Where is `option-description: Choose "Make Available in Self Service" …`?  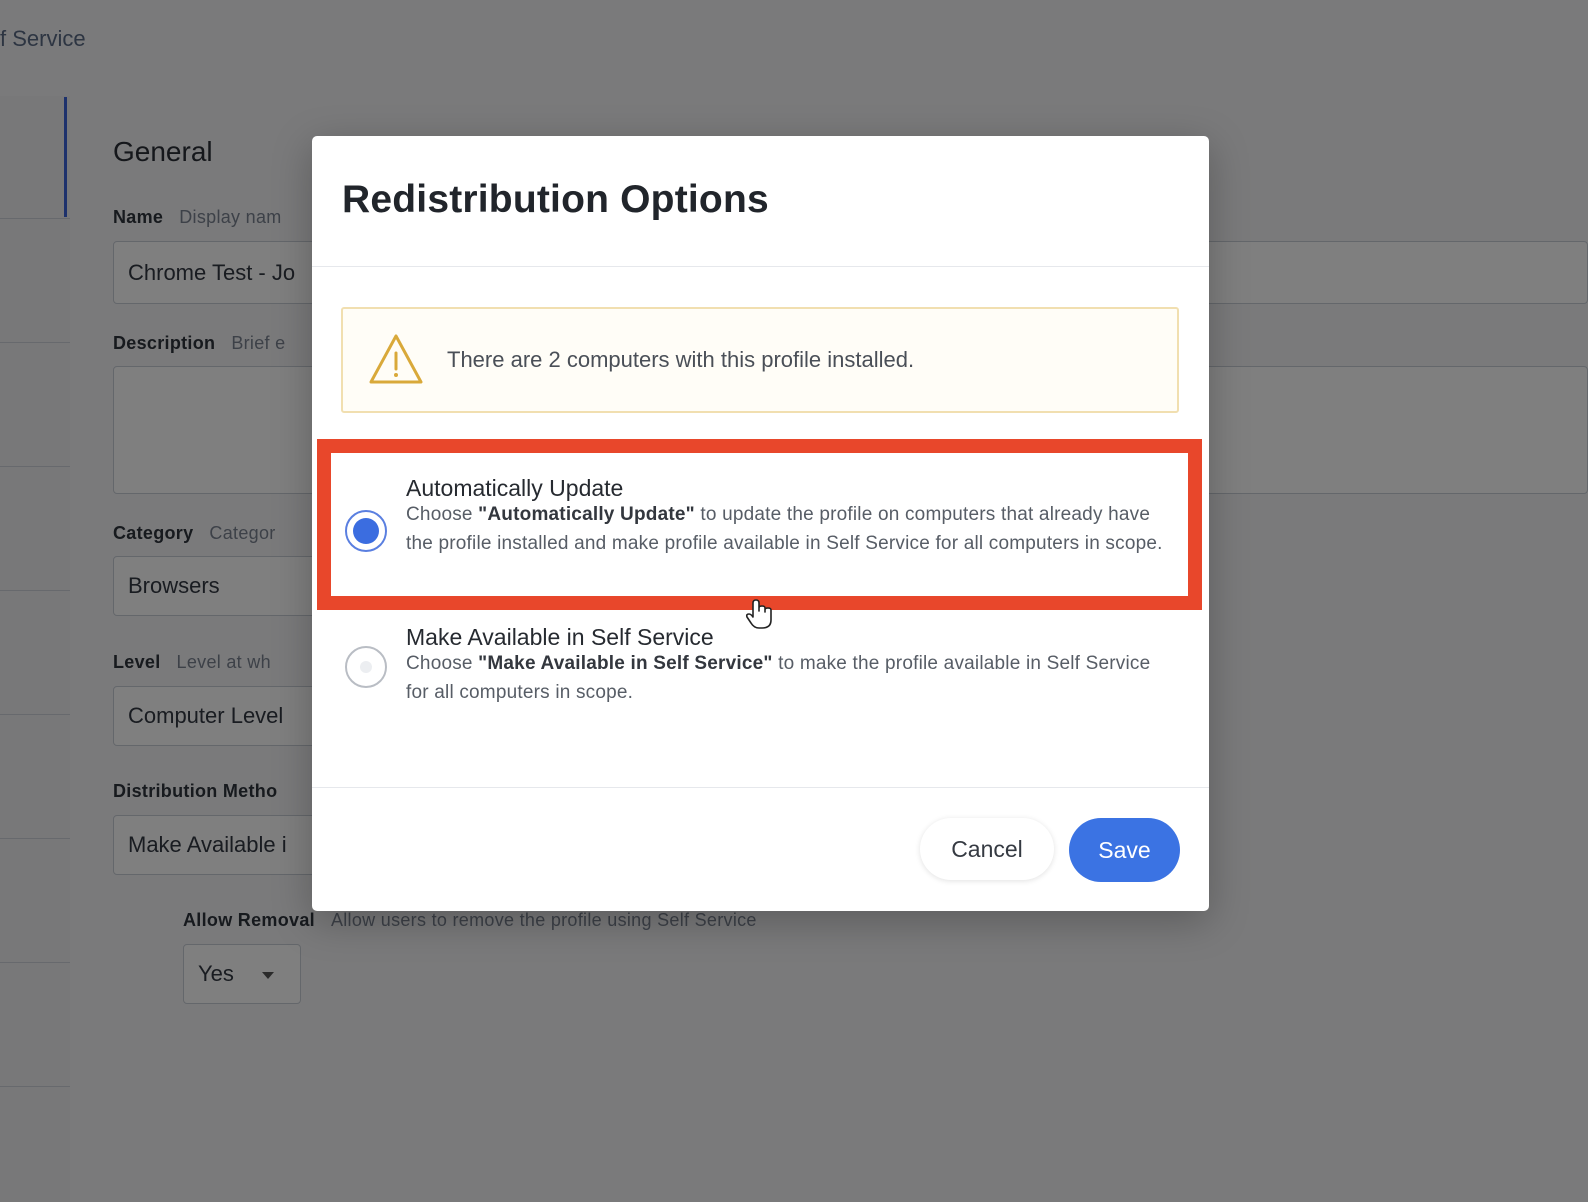
option-description: Choose "Make Available in Self Service" … is located at coordinates (778, 678).